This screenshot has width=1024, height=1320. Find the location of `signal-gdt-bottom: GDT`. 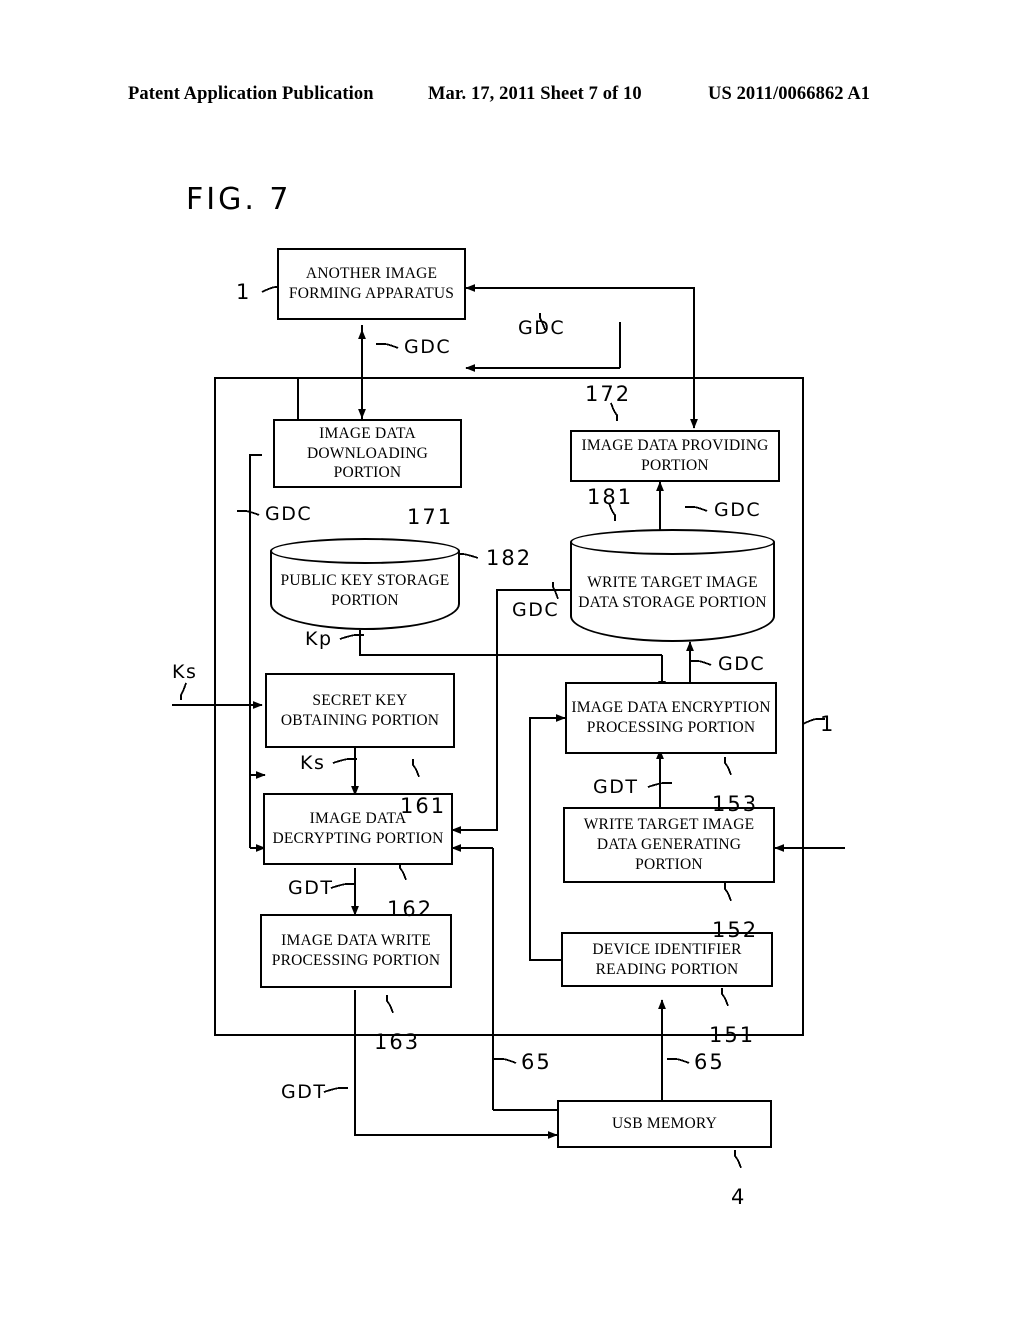

signal-gdt-bottom: GDT is located at coordinates (304, 1092).